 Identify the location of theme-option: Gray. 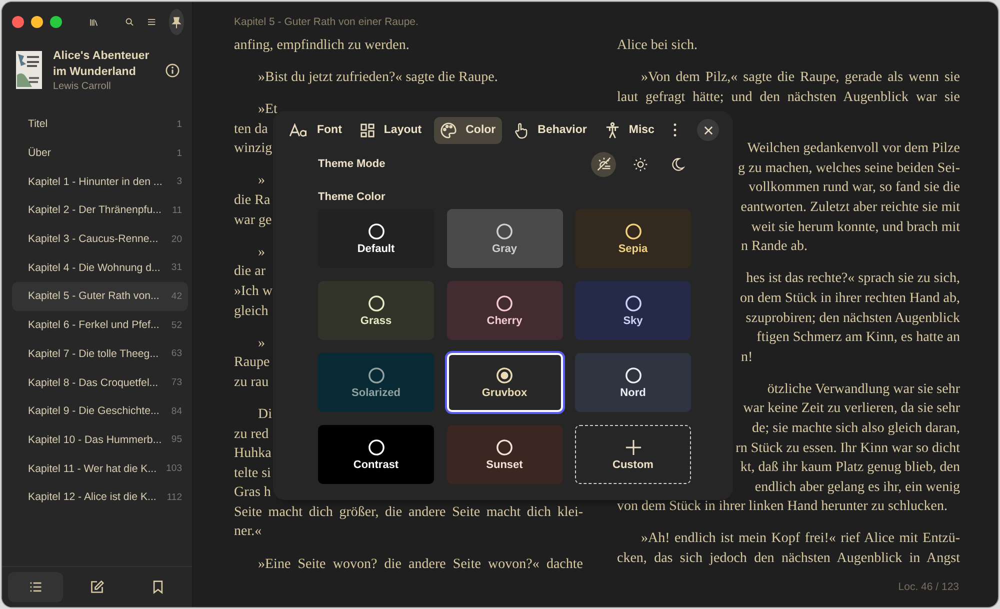
(504, 238).